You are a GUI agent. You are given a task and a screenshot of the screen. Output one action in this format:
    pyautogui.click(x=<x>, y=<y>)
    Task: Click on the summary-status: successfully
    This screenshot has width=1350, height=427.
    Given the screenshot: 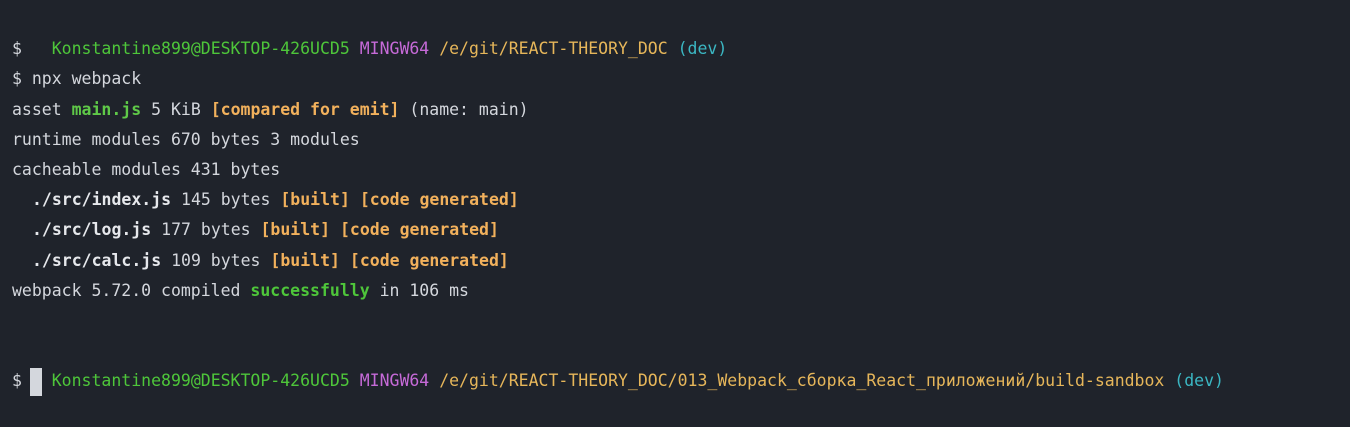 What is the action you would take?
    pyautogui.click(x=310, y=290)
    